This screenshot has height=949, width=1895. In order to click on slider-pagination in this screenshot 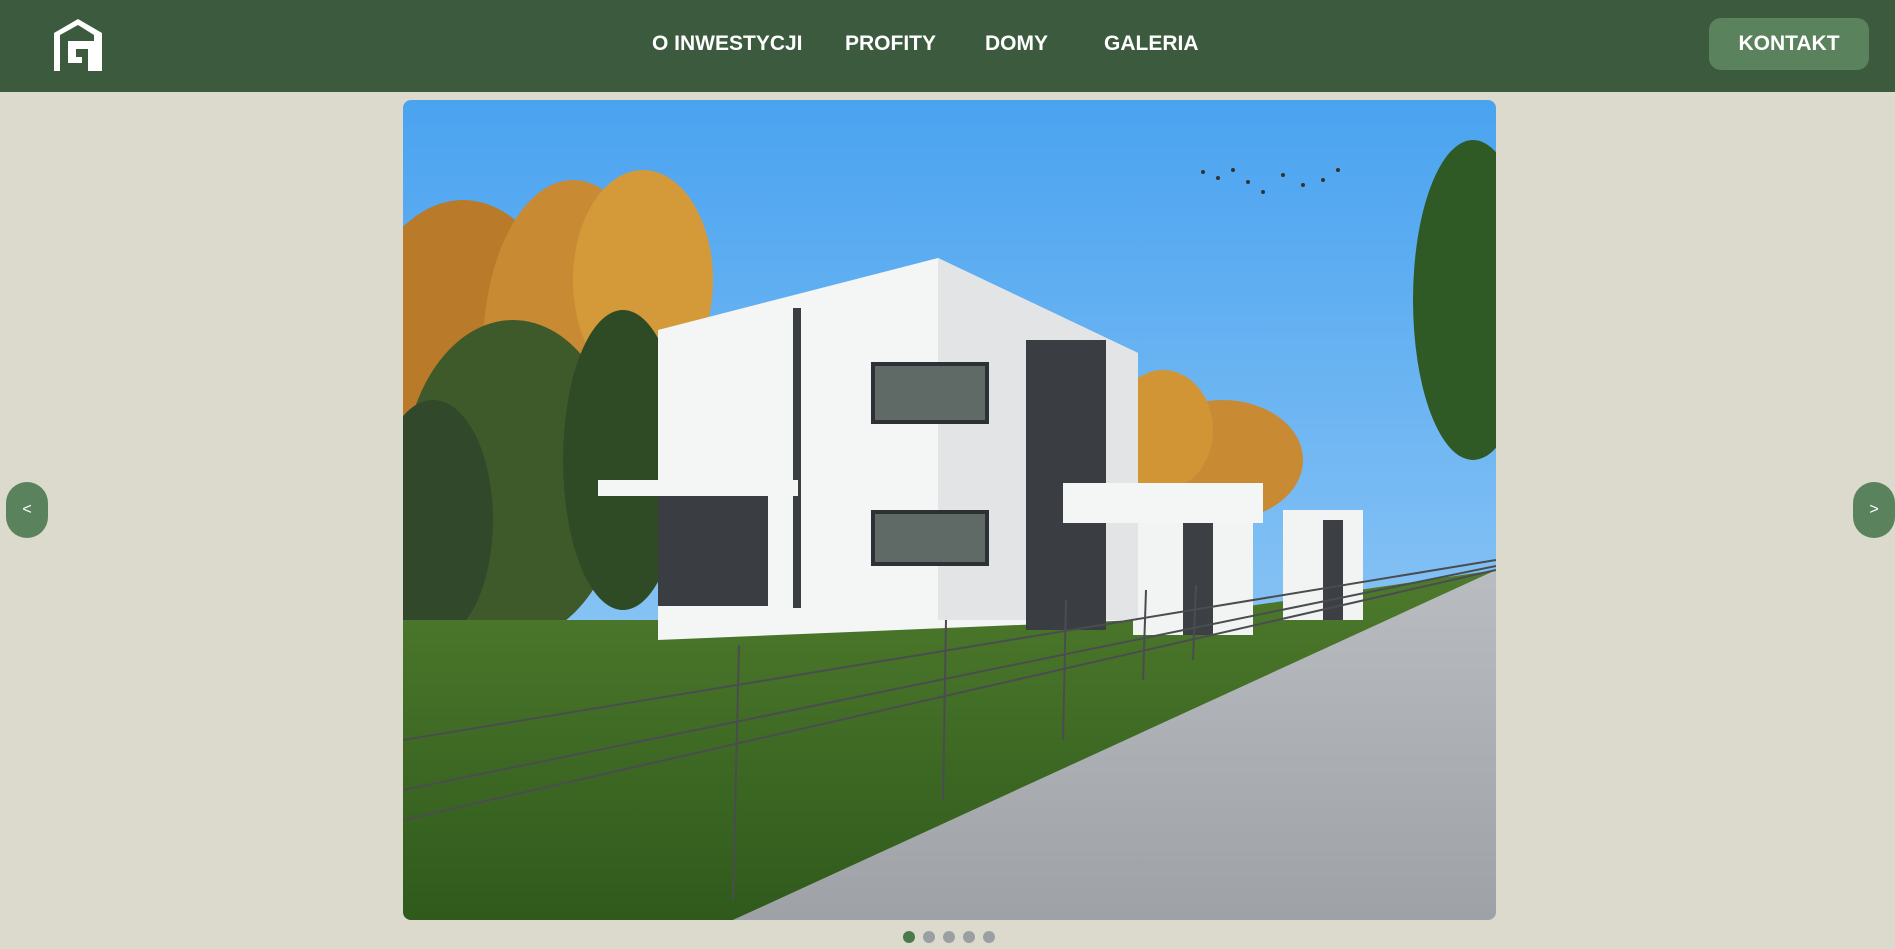, I will do `click(949, 937)`.